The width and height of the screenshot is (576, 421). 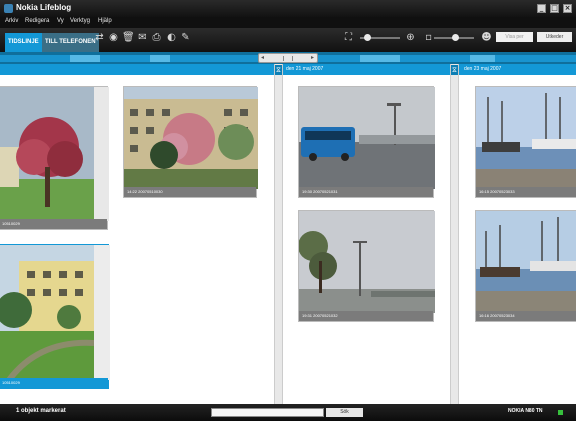 I want to click on photo-thumbnail: 19:30 20070521031, so click(x=366, y=142).